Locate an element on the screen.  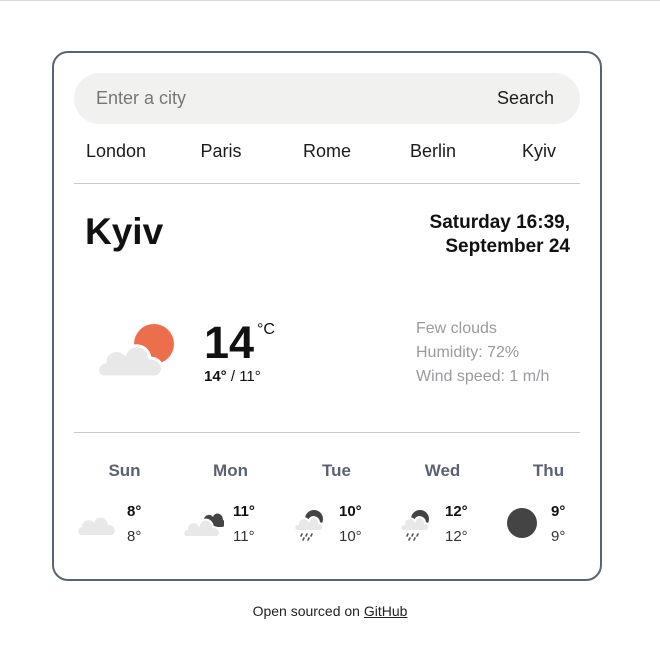
city-link-berlin: Berlin is located at coordinates (433, 151).